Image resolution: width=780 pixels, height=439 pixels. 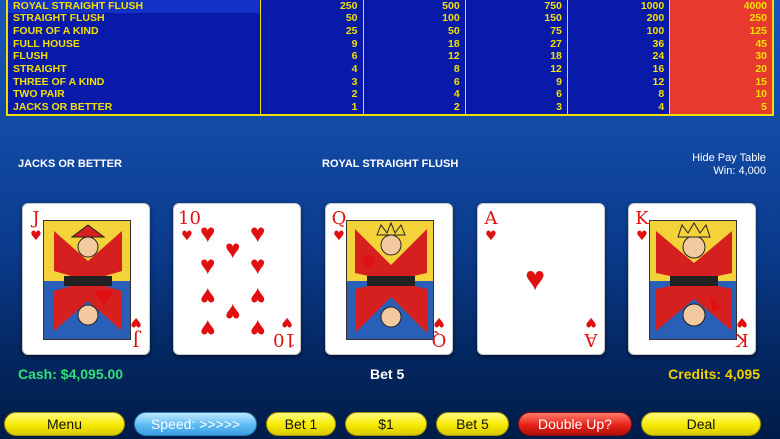 What do you see at coordinates (135, 107) in the screenshot?
I see `pay-table-hand: JACKS OR BETTER` at bounding box center [135, 107].